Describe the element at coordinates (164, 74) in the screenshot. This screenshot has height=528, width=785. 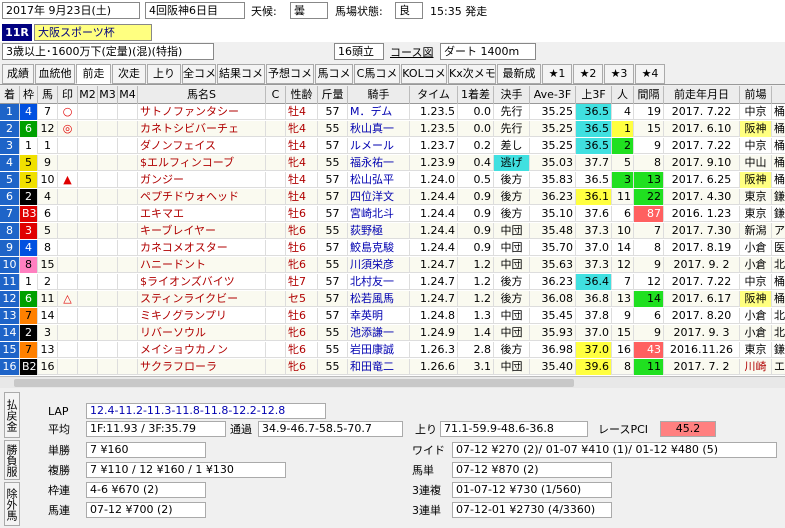
I see `tab-4: 上り` at that location.